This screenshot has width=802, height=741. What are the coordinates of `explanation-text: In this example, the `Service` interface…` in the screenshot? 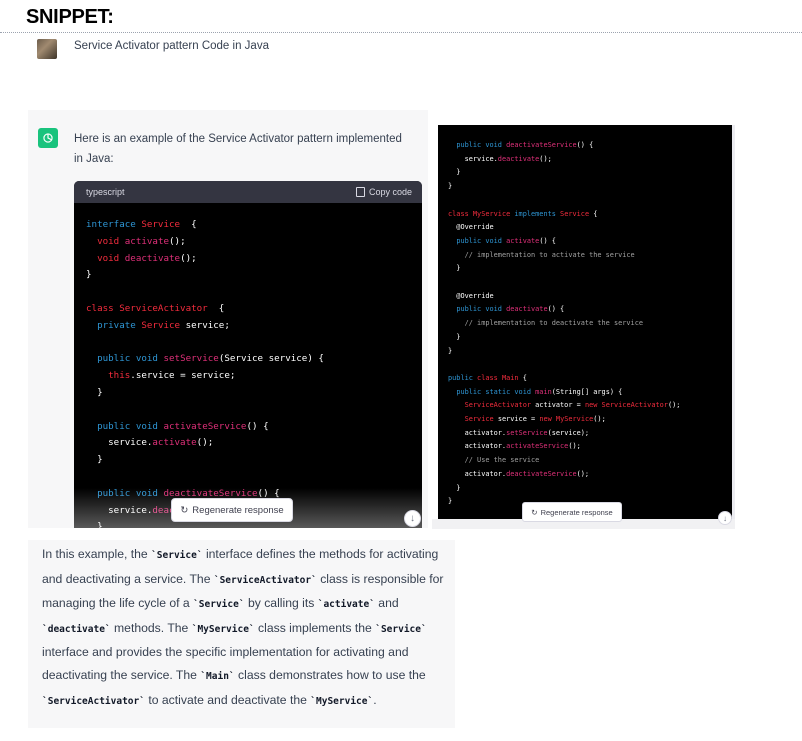 It's located at (241, 634).